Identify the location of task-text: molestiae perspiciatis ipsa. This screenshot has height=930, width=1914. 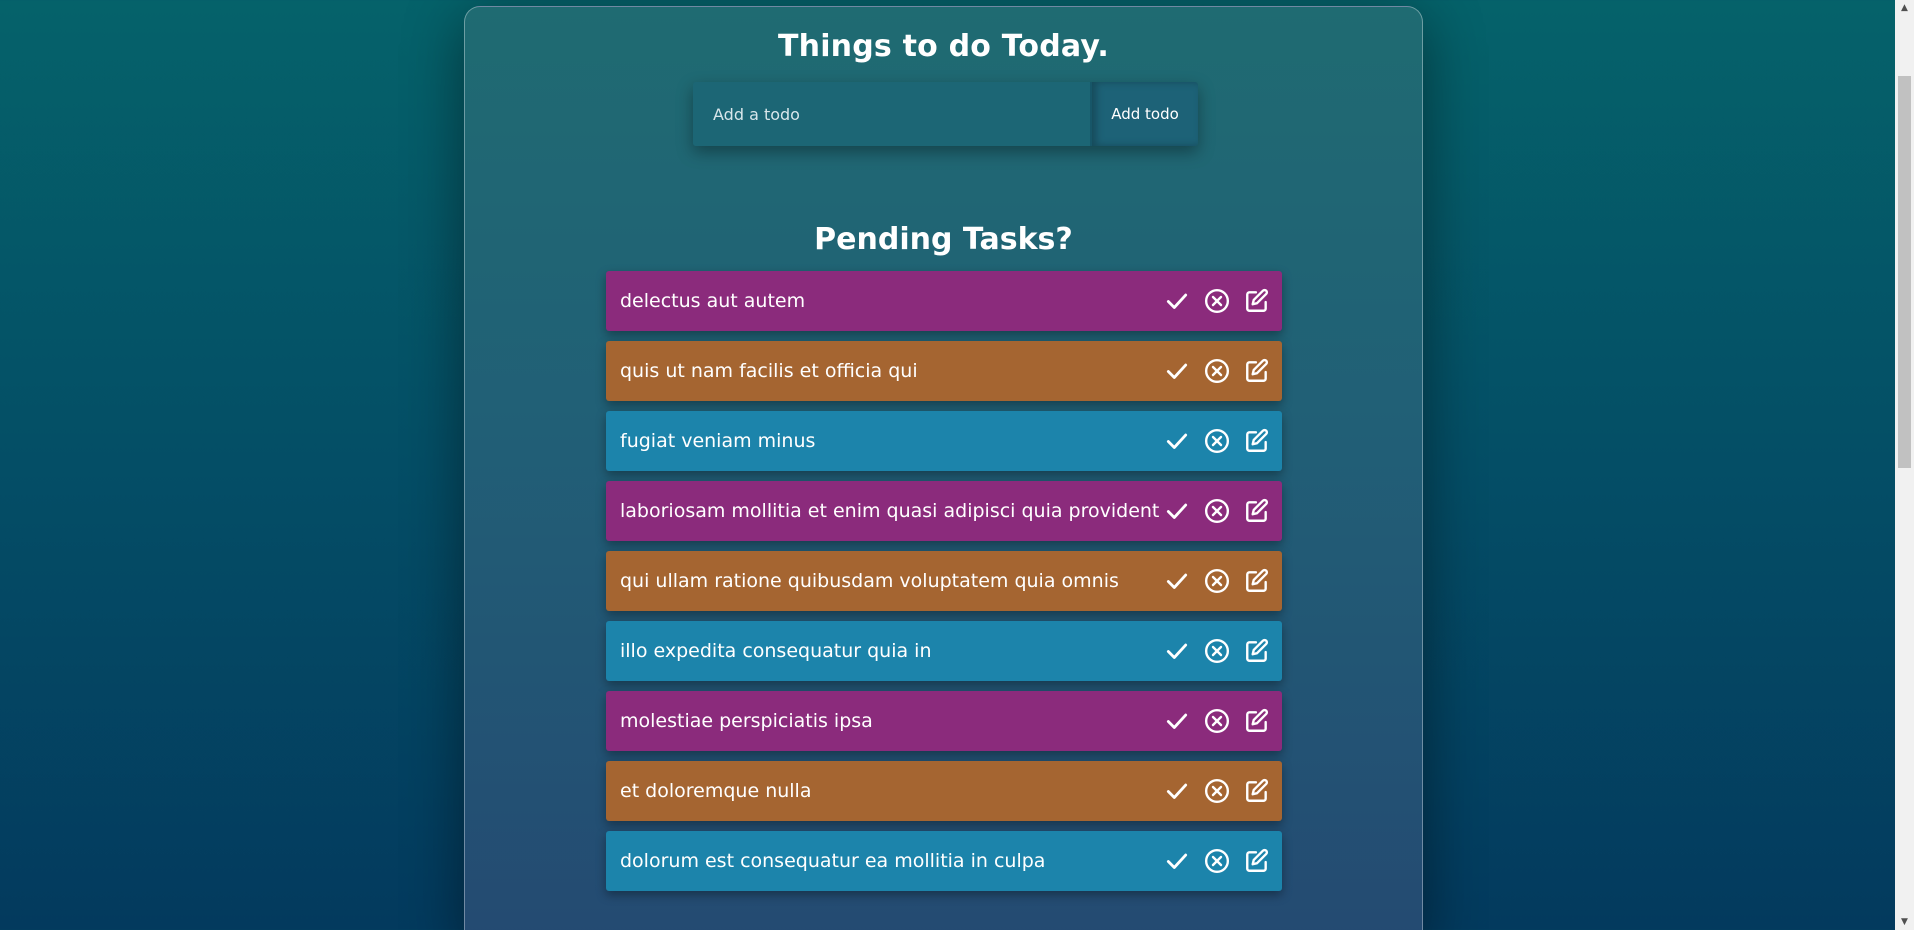
(746, 721).